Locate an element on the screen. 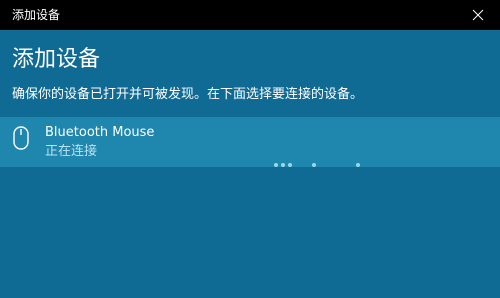 The image size is (500, 298). close-icon is located at coordinates (478, 15).